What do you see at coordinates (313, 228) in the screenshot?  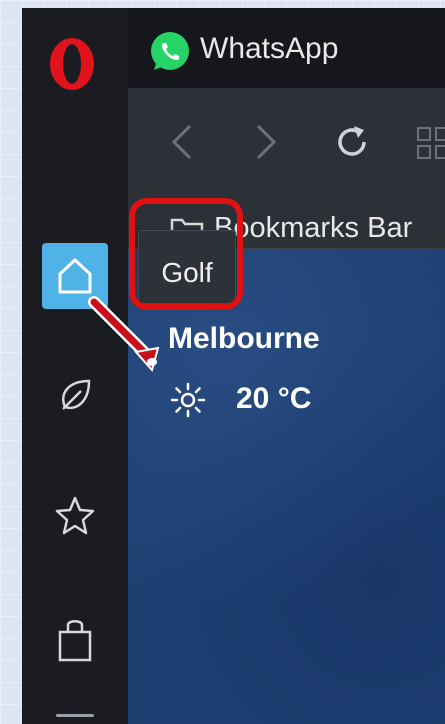 I see `bookmarks-bar-label: Bookmarks Bar` at bounding box center [313, 228].